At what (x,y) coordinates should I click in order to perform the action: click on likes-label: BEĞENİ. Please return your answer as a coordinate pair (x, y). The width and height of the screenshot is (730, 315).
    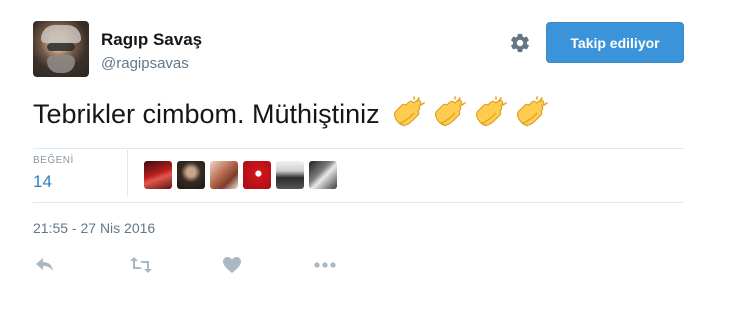
    Looking at the image, I should click on (53, 160).